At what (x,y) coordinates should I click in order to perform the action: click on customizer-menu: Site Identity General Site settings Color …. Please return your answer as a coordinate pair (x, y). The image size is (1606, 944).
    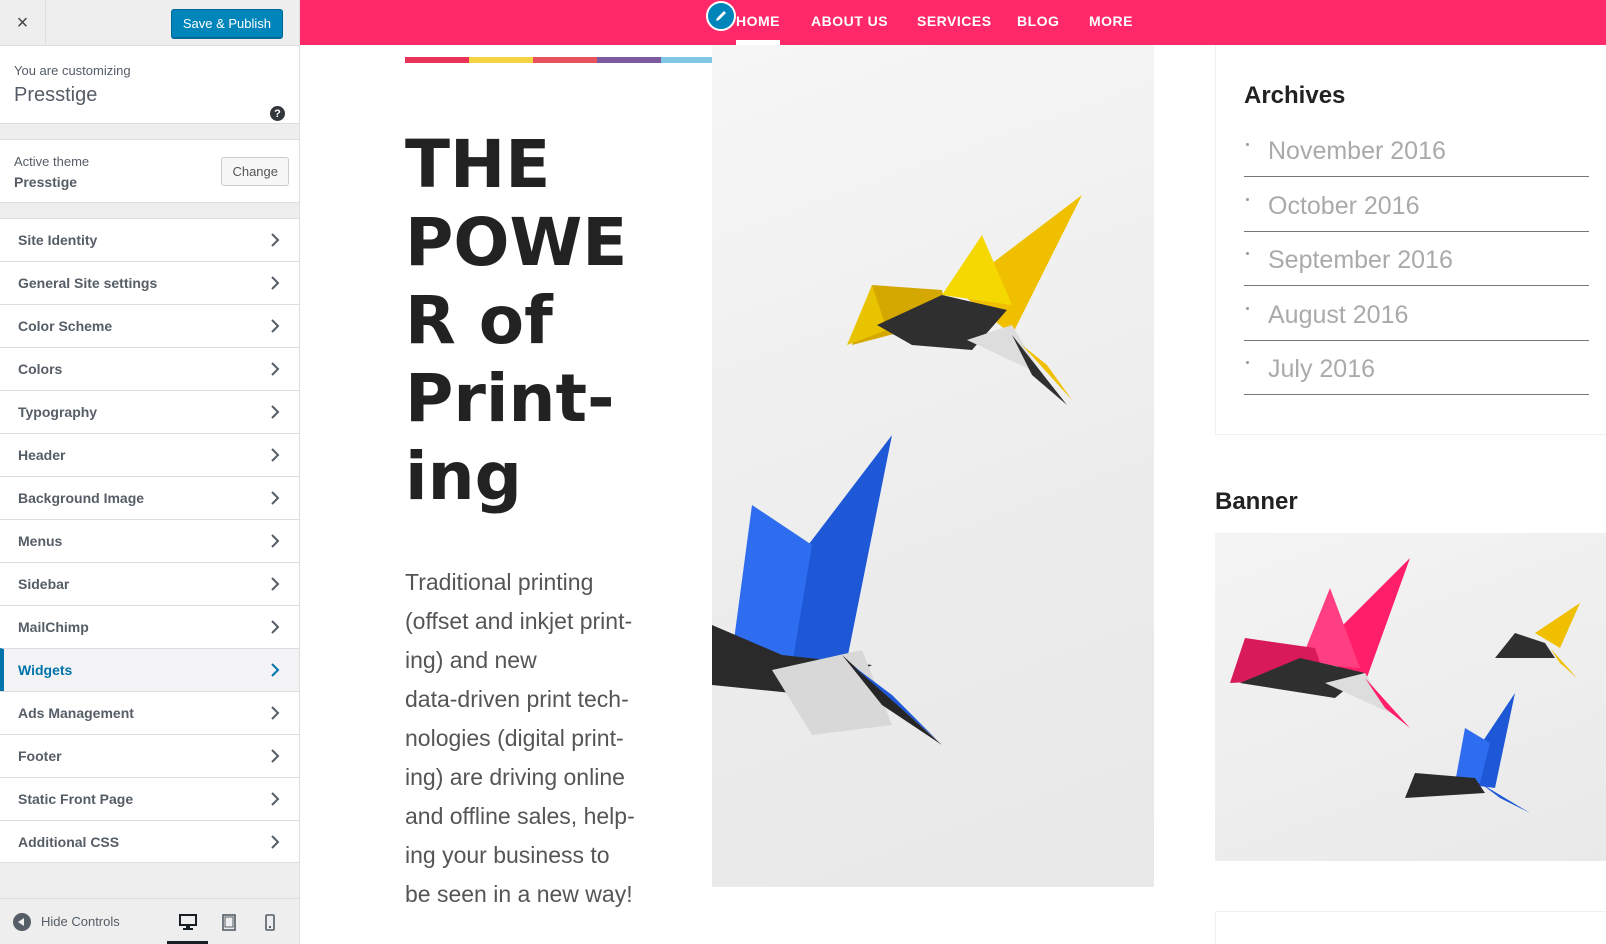
    Looking at the image, I should click on (149, 540).